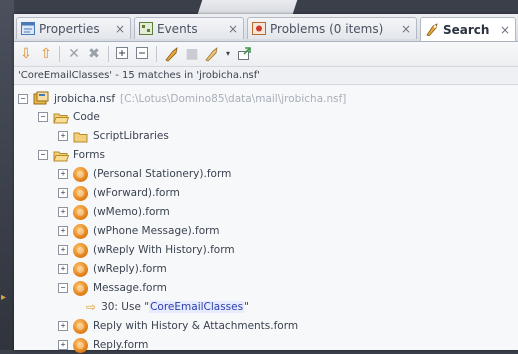 The image size is (518, 354). I want to click on tab-events: Events ×, so click(189, 28).